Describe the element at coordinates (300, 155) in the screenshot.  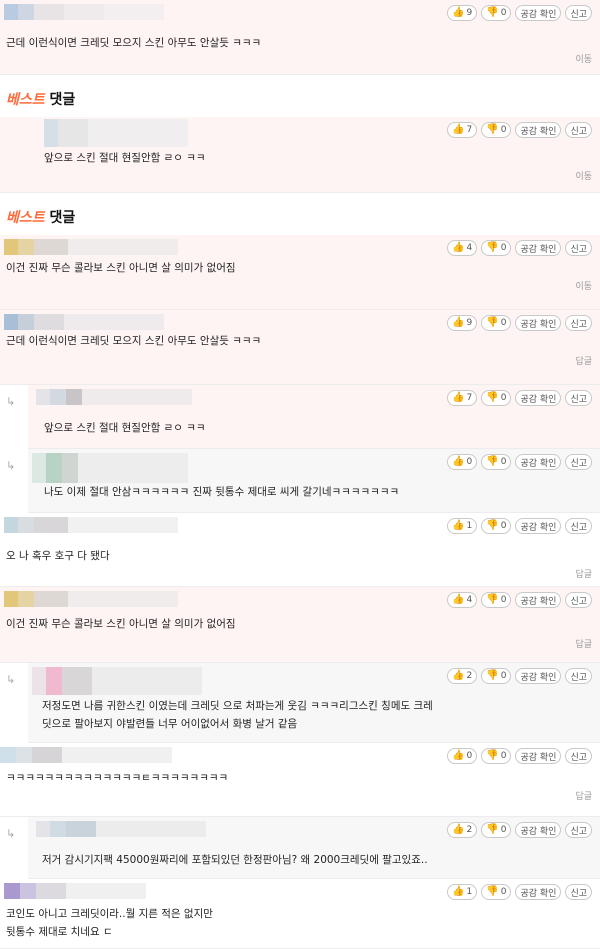
I see `comment: 👍 7 👎 0 공감 확인 신고 앞으로 스킨 절대 현질안함 ㄹㅇ ㅋㅋ 이동` at that location.